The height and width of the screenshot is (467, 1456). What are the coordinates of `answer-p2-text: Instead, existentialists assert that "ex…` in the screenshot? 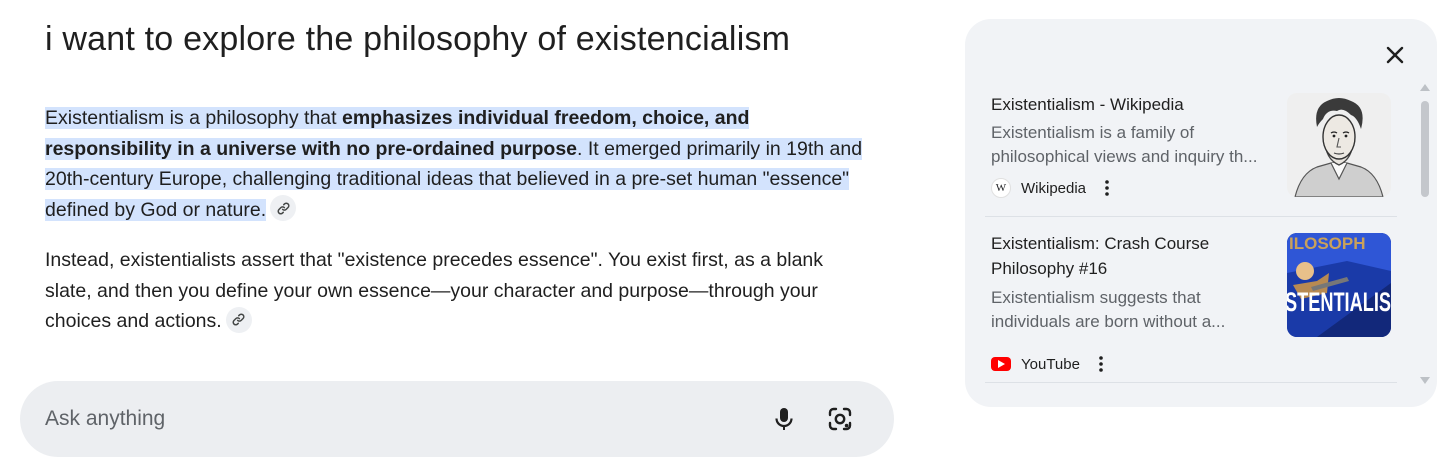 It's located at (434, 290).